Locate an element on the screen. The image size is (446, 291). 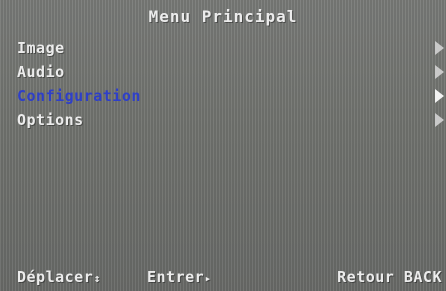
menu-item-options: Options is located at coordinates (223, 120).